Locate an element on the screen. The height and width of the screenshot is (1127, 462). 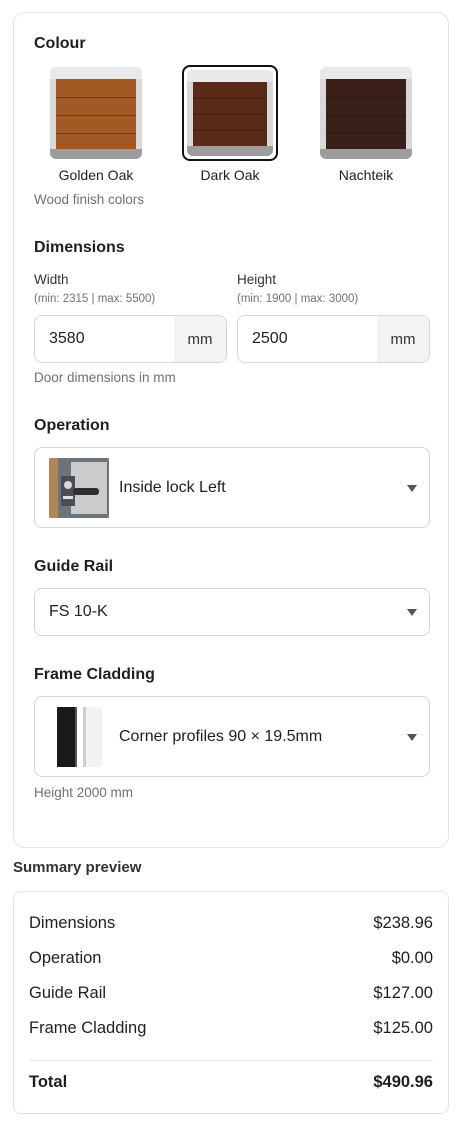
guide-rail-value: FS 10-K is located at coordinates (78, 611).